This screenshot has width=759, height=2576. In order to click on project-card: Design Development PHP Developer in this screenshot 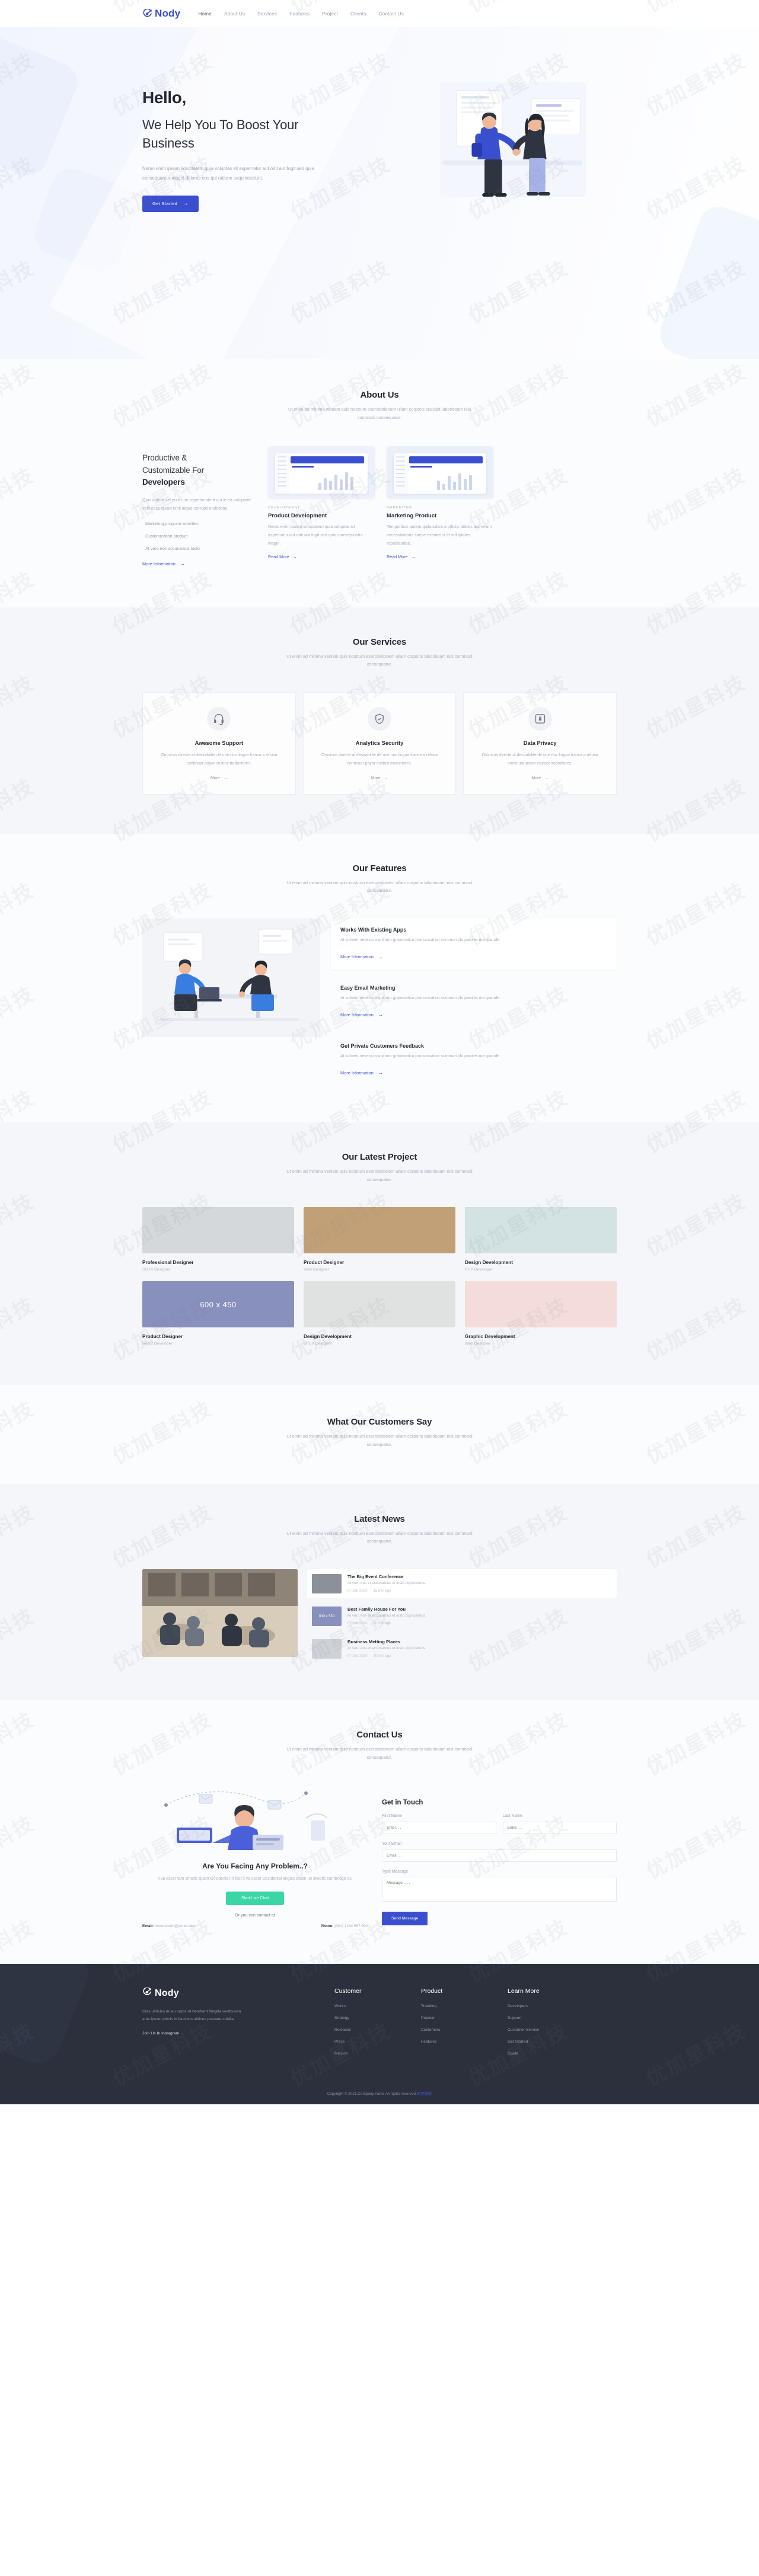, I will do `click(541, 1239)`.